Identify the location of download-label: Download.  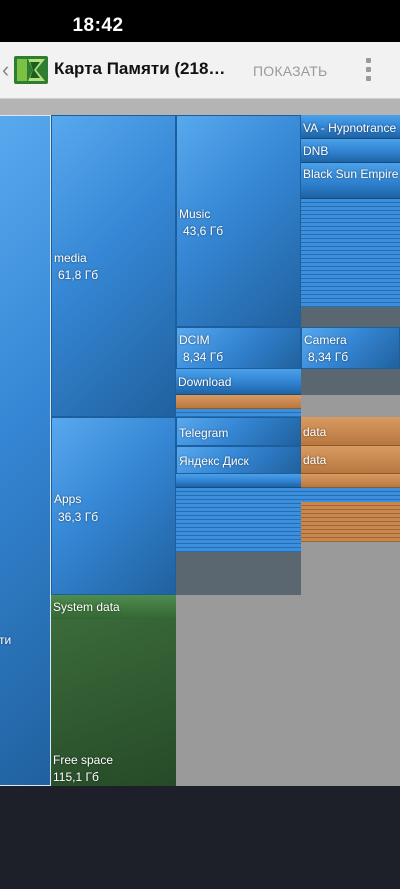
(205, 382).